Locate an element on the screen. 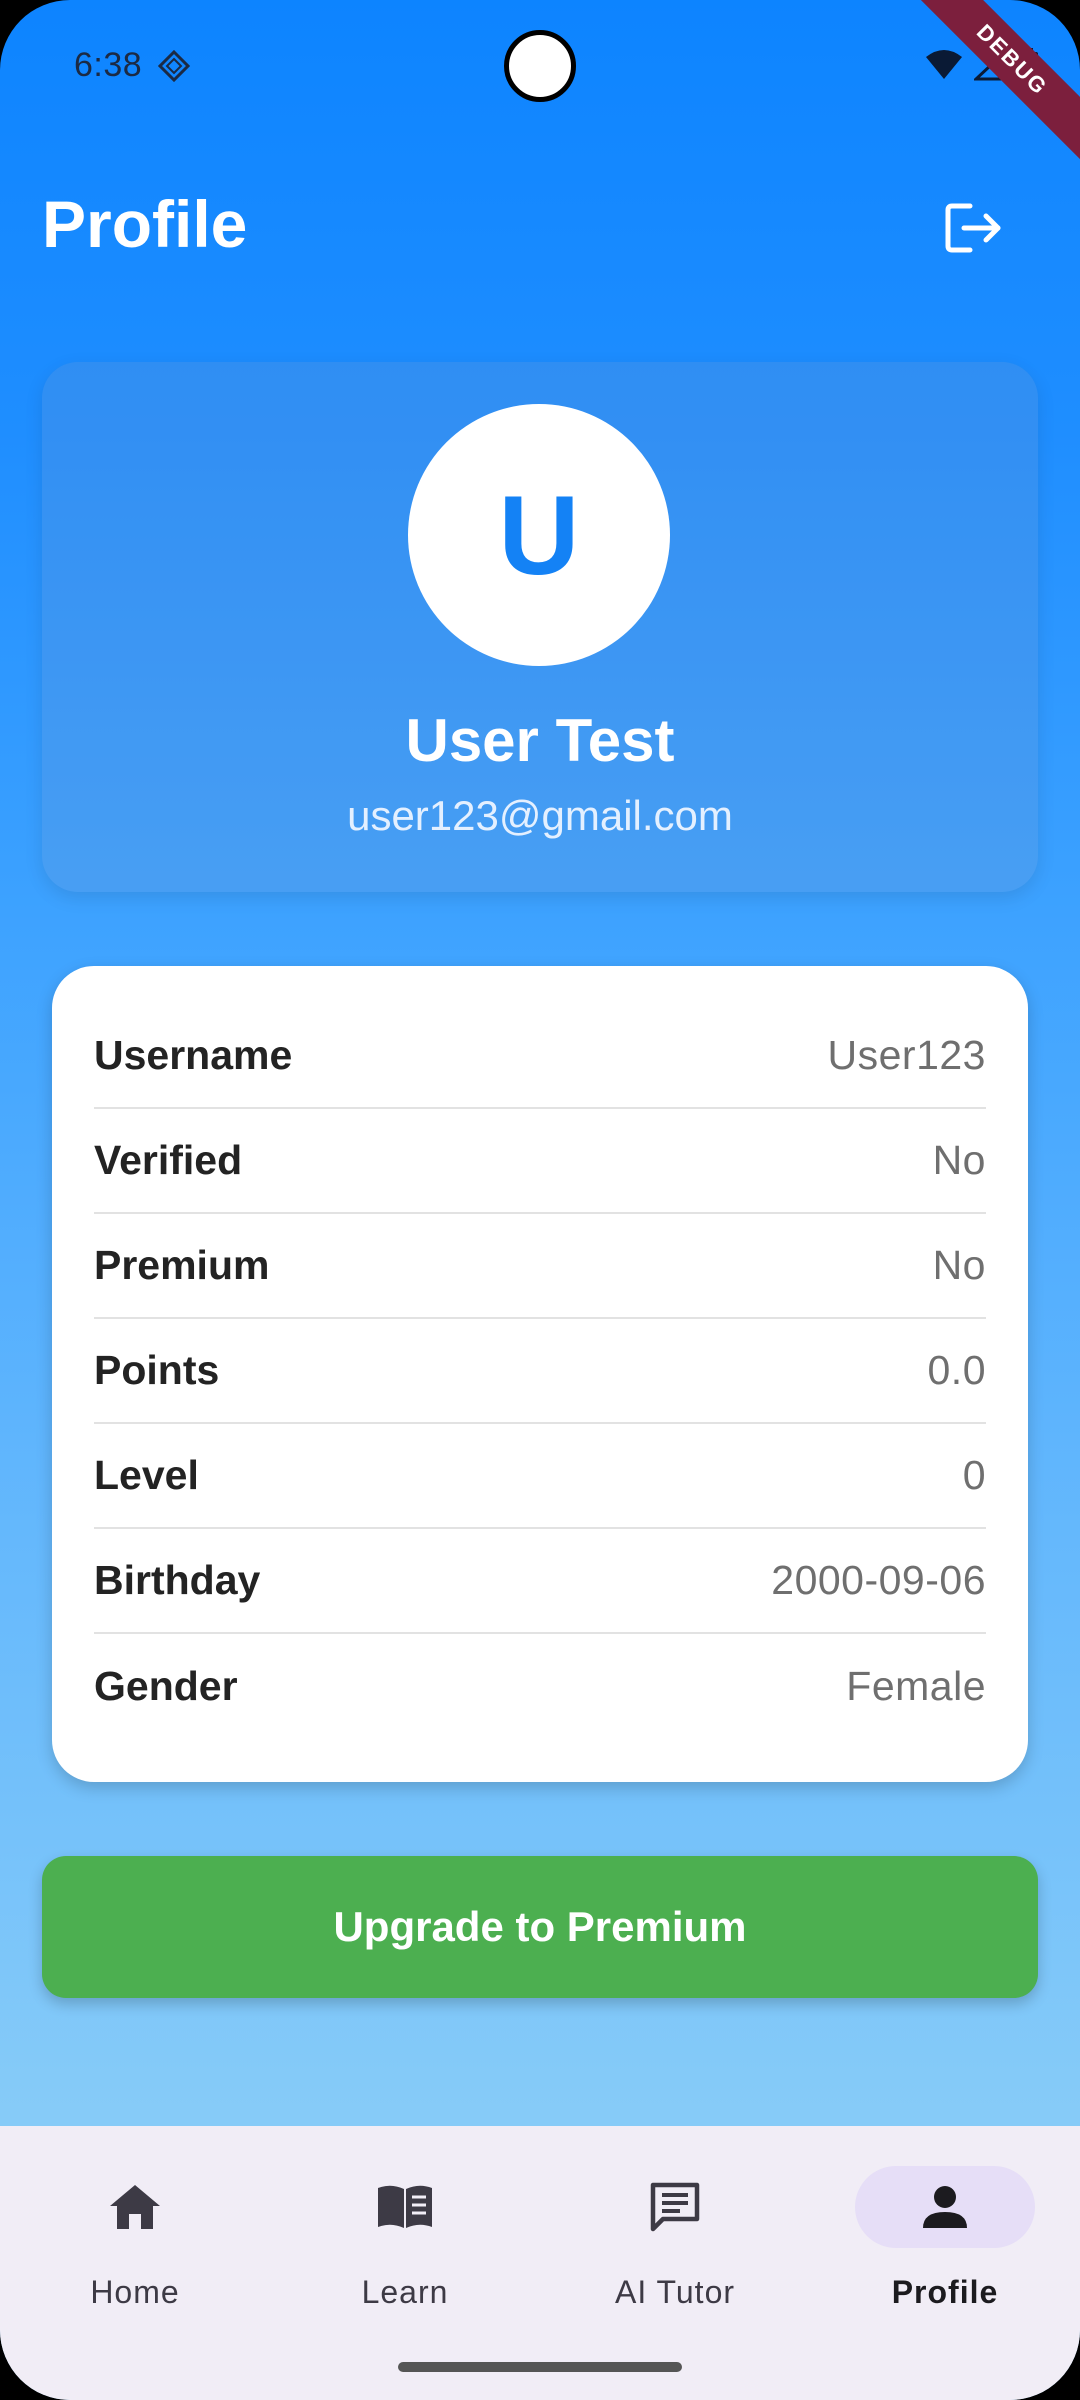 This screenshot has width=1080, height=2400. info-row-points: Points 0.0 is located at coordinates (540, 1371).